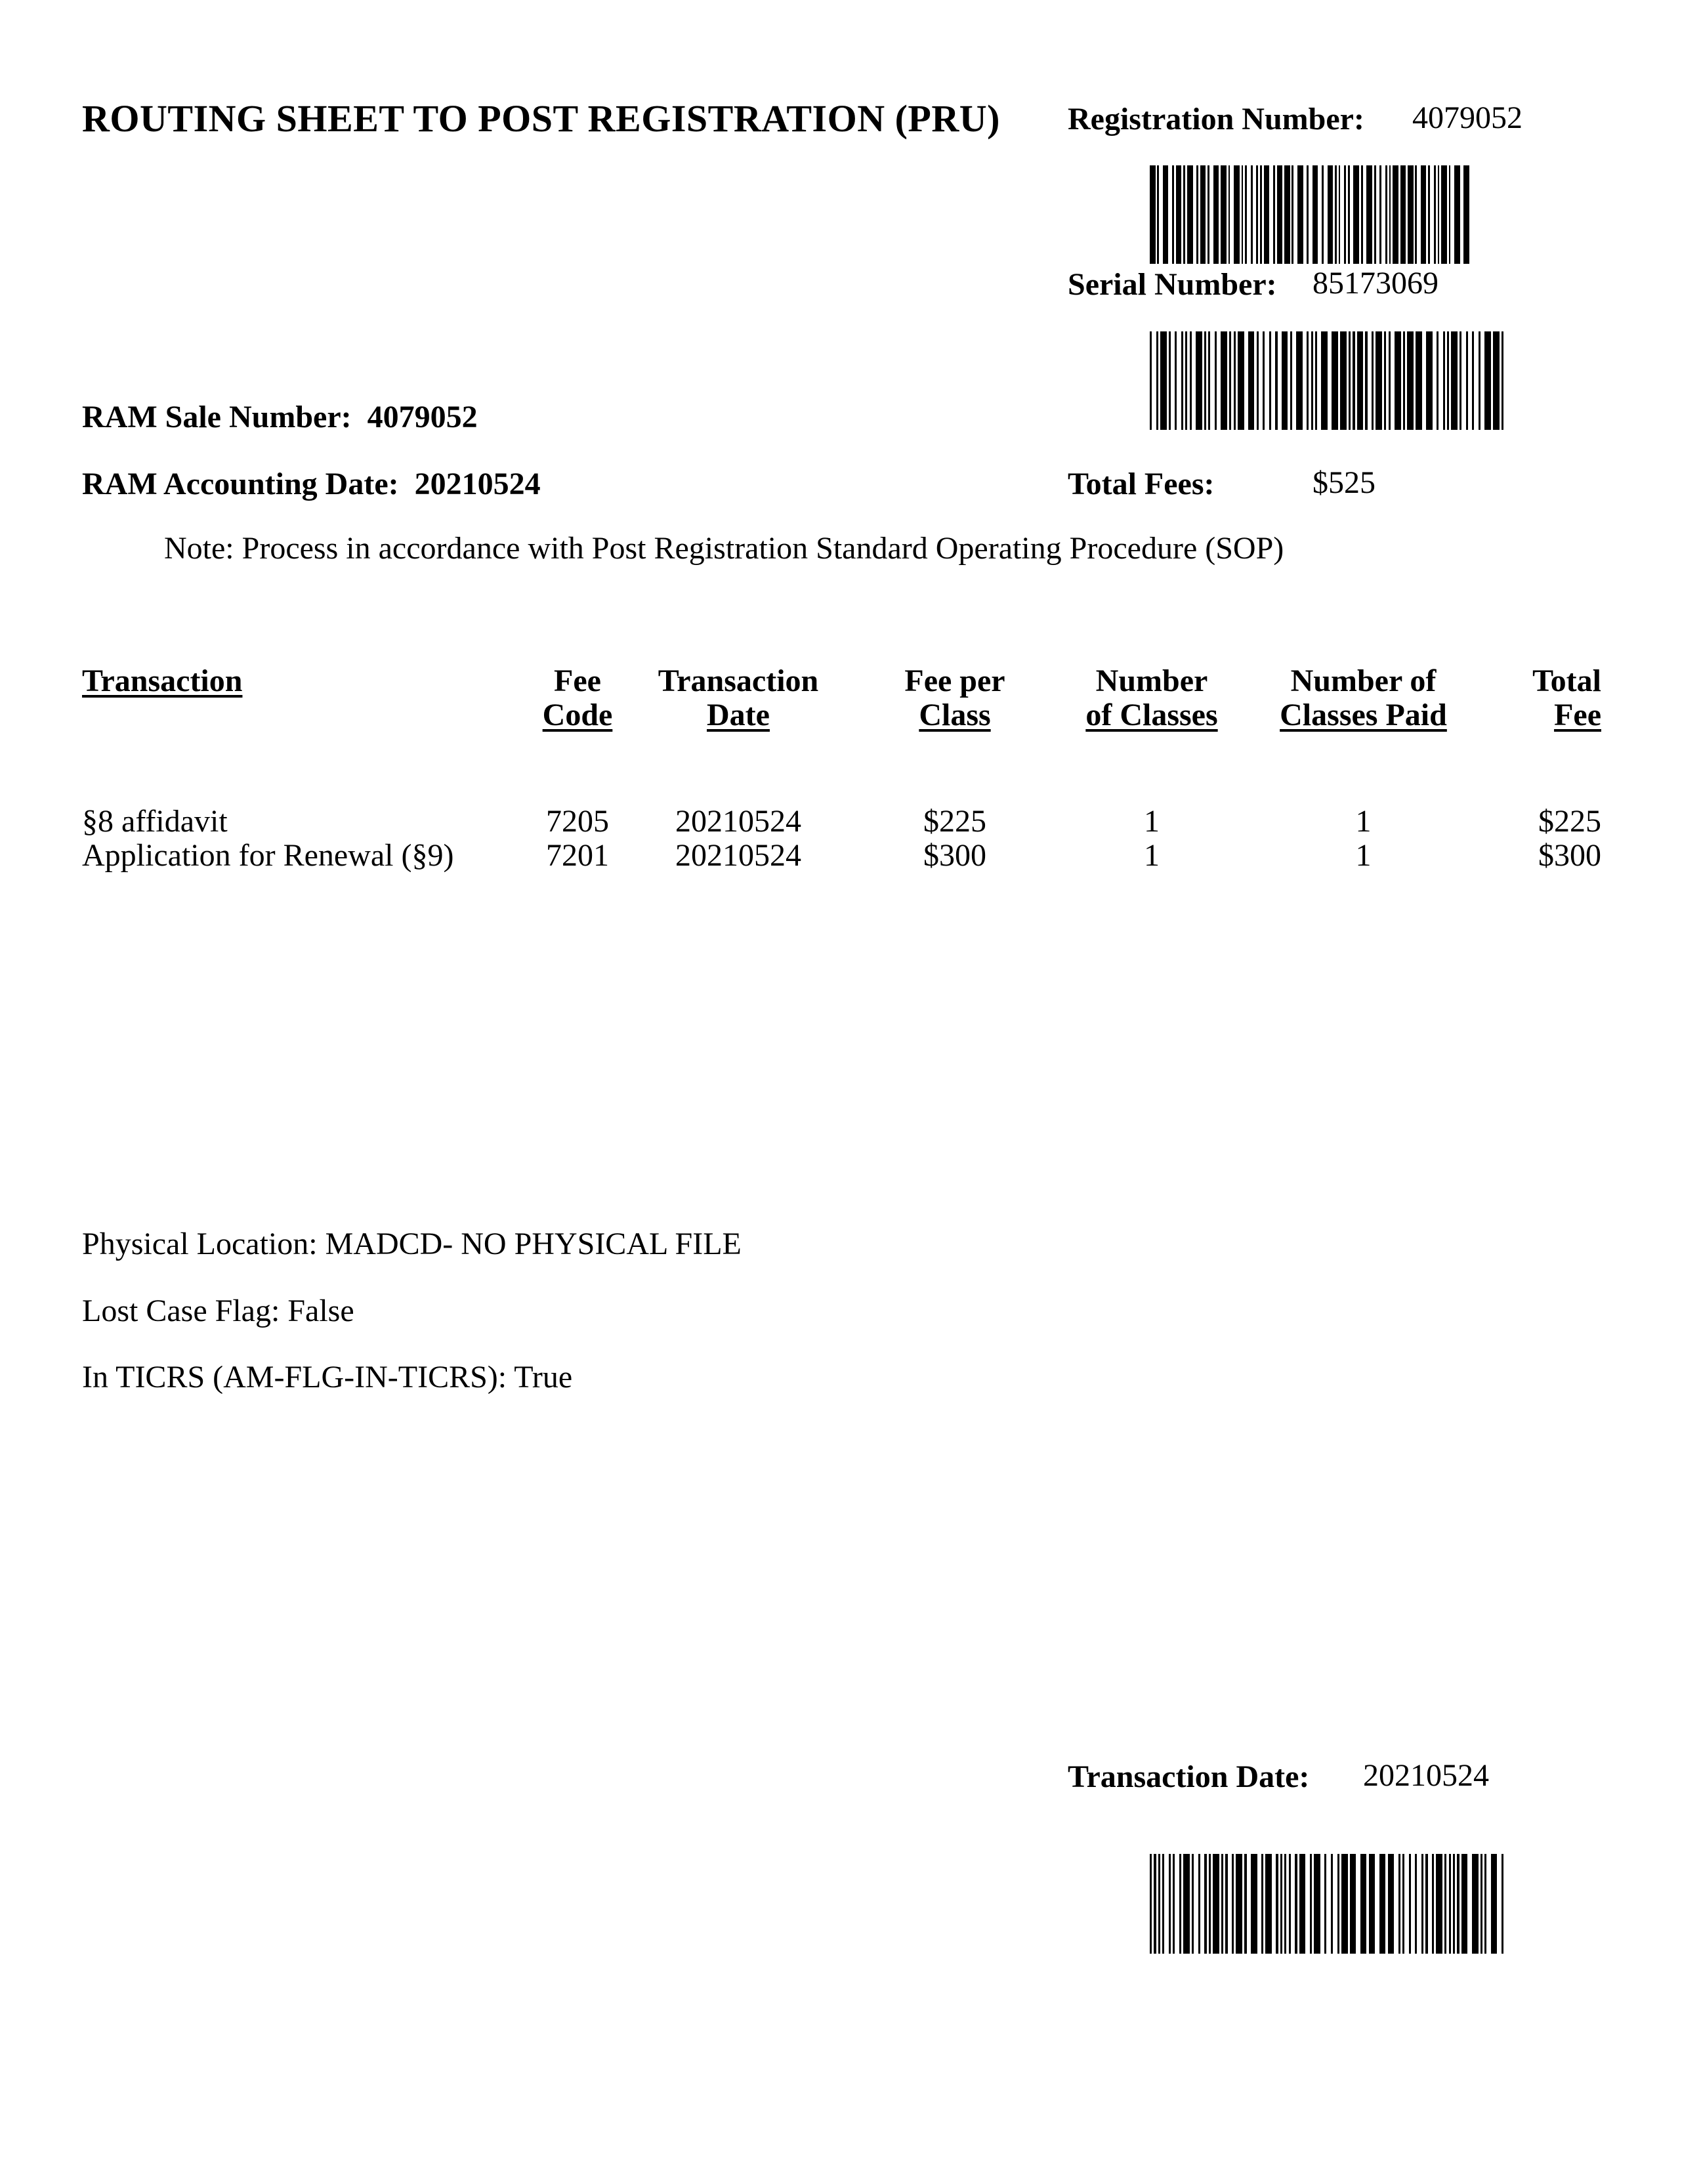 The width and height of the screenshot is (1701, 2184). Describe the element at coordinates (577, 821) in the screenshot. I see `cell-fee-code: 7205` at that location.